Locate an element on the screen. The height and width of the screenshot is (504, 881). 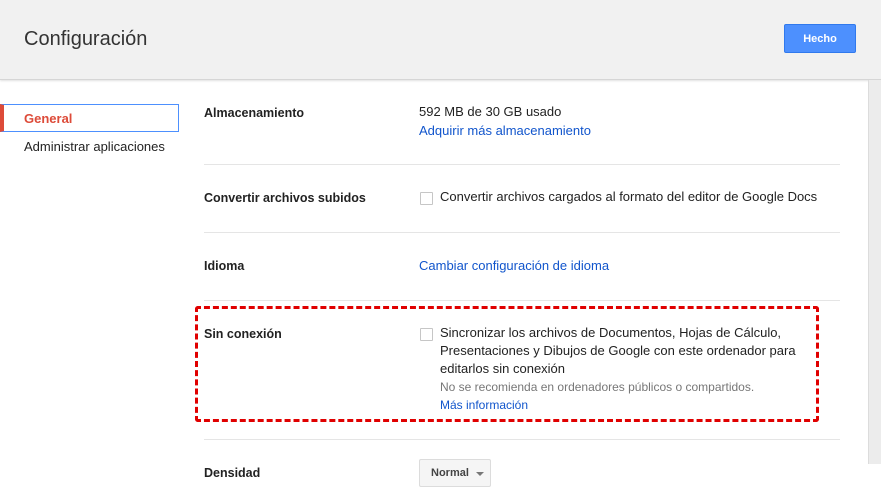
language-label: Idioma is located at coordinates (224, 266).